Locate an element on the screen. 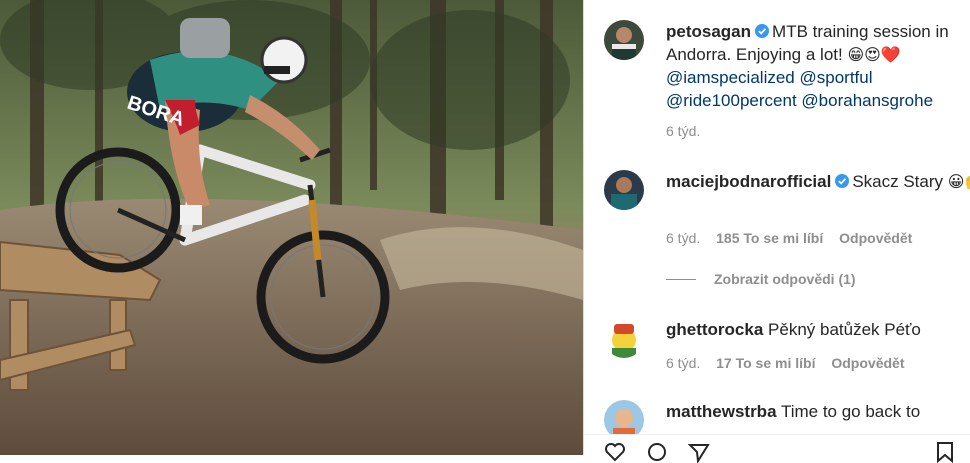 This screenshot has width=970, height=463. comment-meta: 6 týd. 17 To se mi líbí Odpovědět is located at coordinates (791, 363).